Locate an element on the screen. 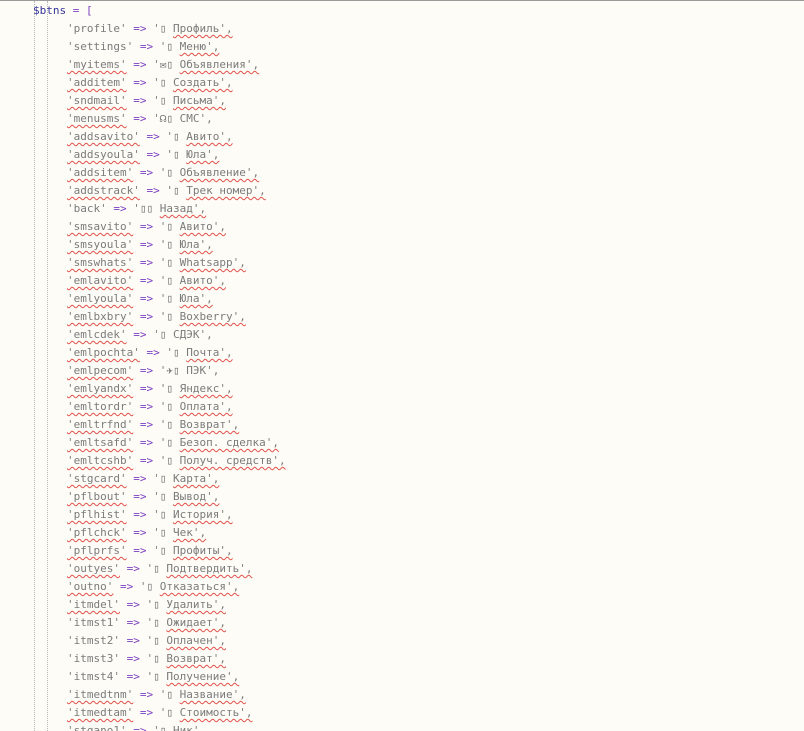 The height and width of the screenshot is (731, 804). code-line: 'emltrfnd' => '▯ Возврат', is located at coordinates (143, 425).